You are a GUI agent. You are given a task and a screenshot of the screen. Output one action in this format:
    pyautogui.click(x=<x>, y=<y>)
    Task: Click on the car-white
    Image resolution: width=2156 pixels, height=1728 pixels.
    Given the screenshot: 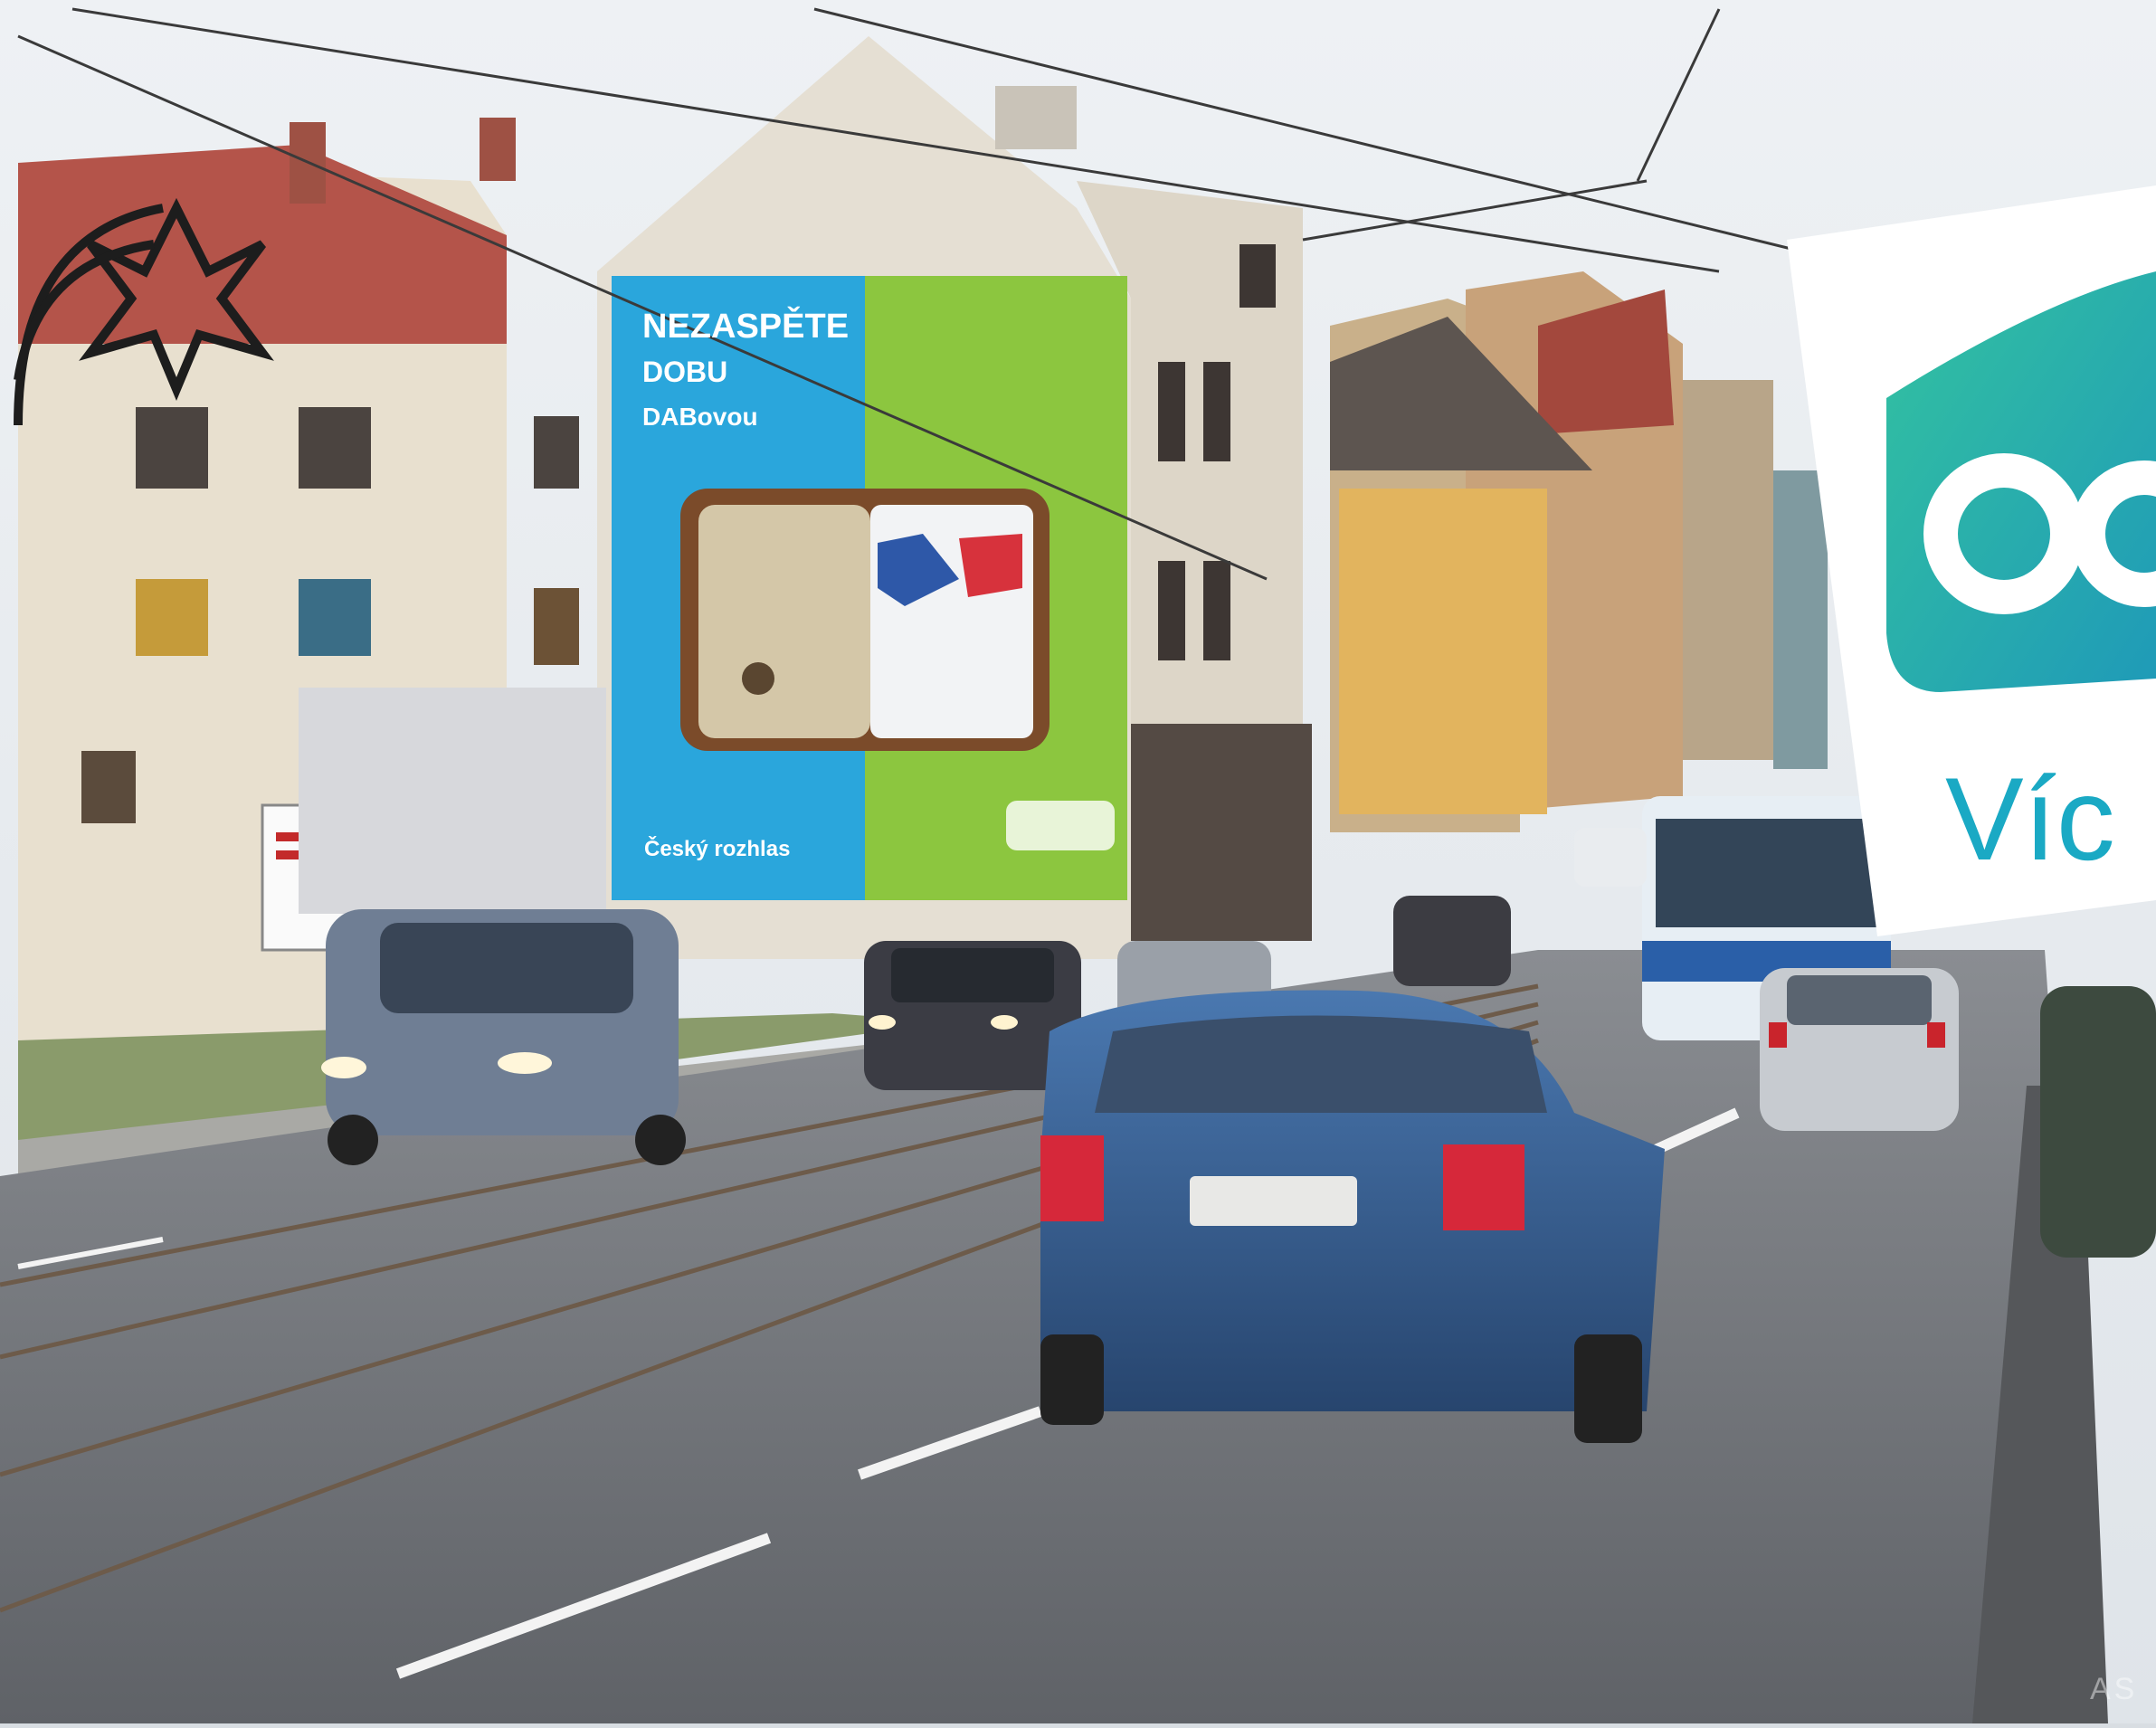 What is the action you would take?
    pyautogui.click(x=1610, y=858)
    